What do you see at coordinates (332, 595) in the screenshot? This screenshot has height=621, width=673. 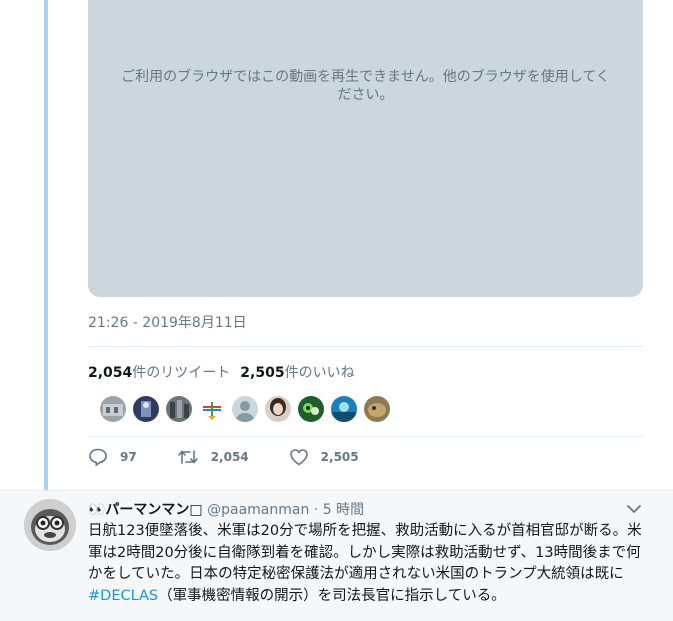 I see `reply-text-tail: （軍事機密情報の開示）を司法長官に指示している。` at bounding box center [332, 595].